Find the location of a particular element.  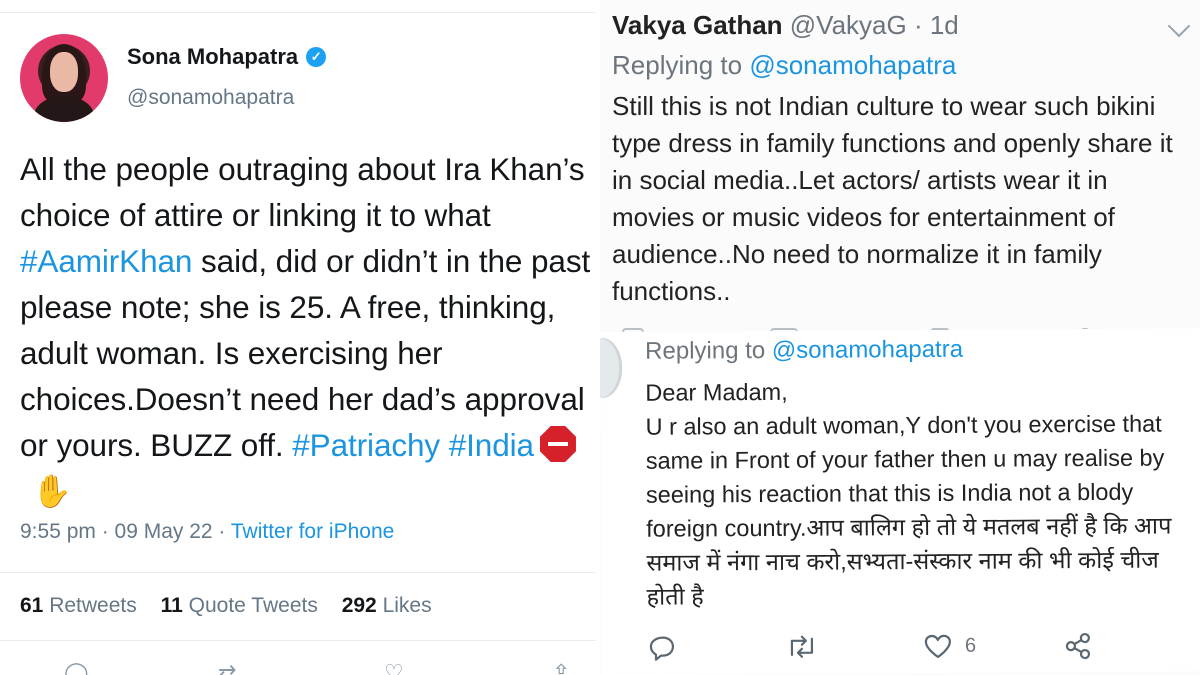

raised-hand-emoji: ✋ is located at coordinates (52, 491).